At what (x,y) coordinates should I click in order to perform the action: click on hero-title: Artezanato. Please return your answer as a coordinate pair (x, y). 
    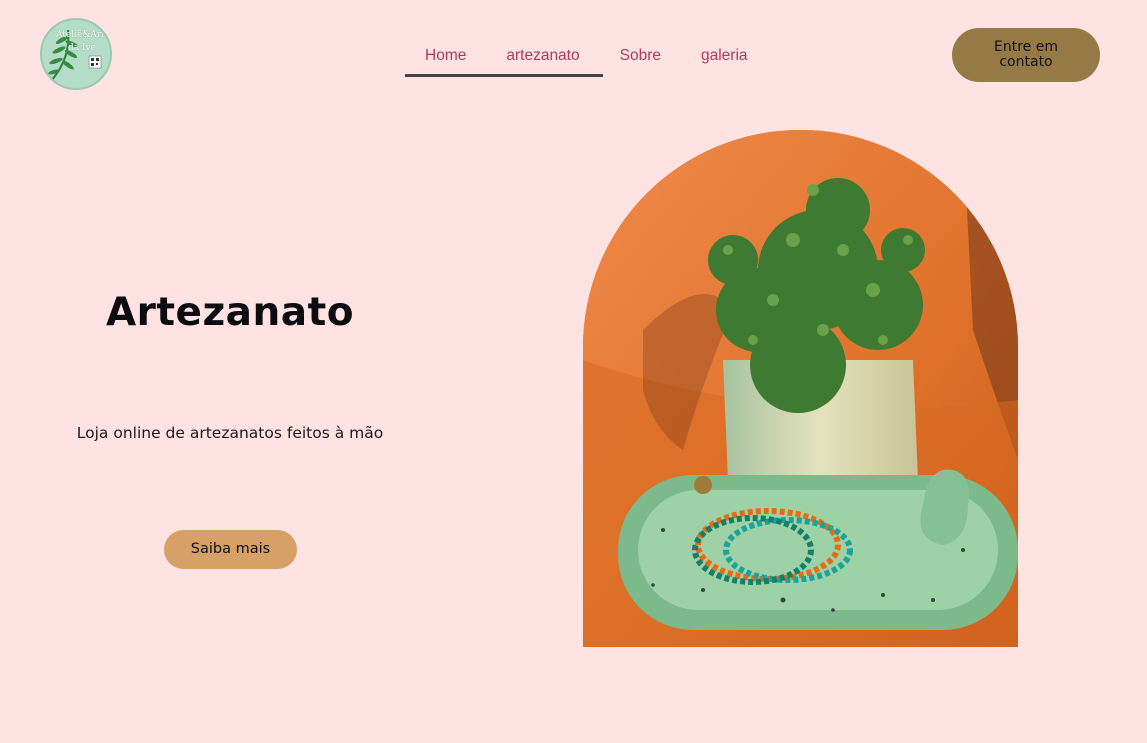
    Looking at the image, I should click on (230, 312).